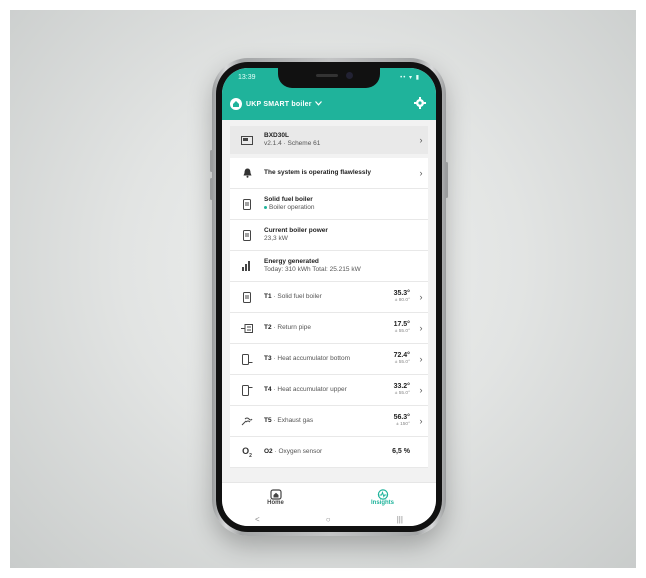 The image size is (646, 578). What do you see at coordinates (296, 296) in the screenshot?
I see `sensor-label: · Solid fuel boiler` at bounding box center [296, 296].